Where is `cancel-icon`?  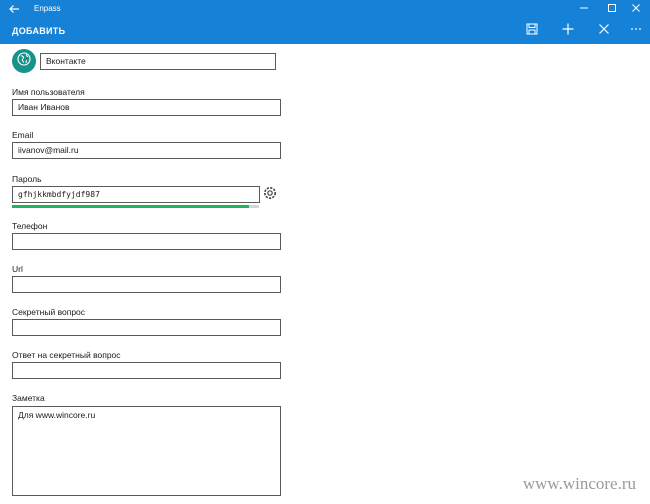
cancel-icon is located at coordinates (604, 31).